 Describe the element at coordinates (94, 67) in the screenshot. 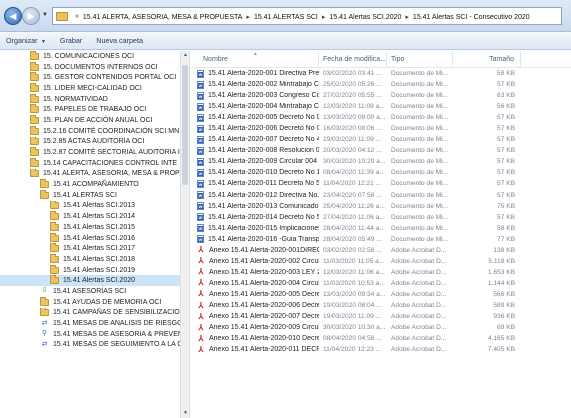

I see `nav-tree-item: 15. DOCUMENTOS INTERNOS OCI` at that location.